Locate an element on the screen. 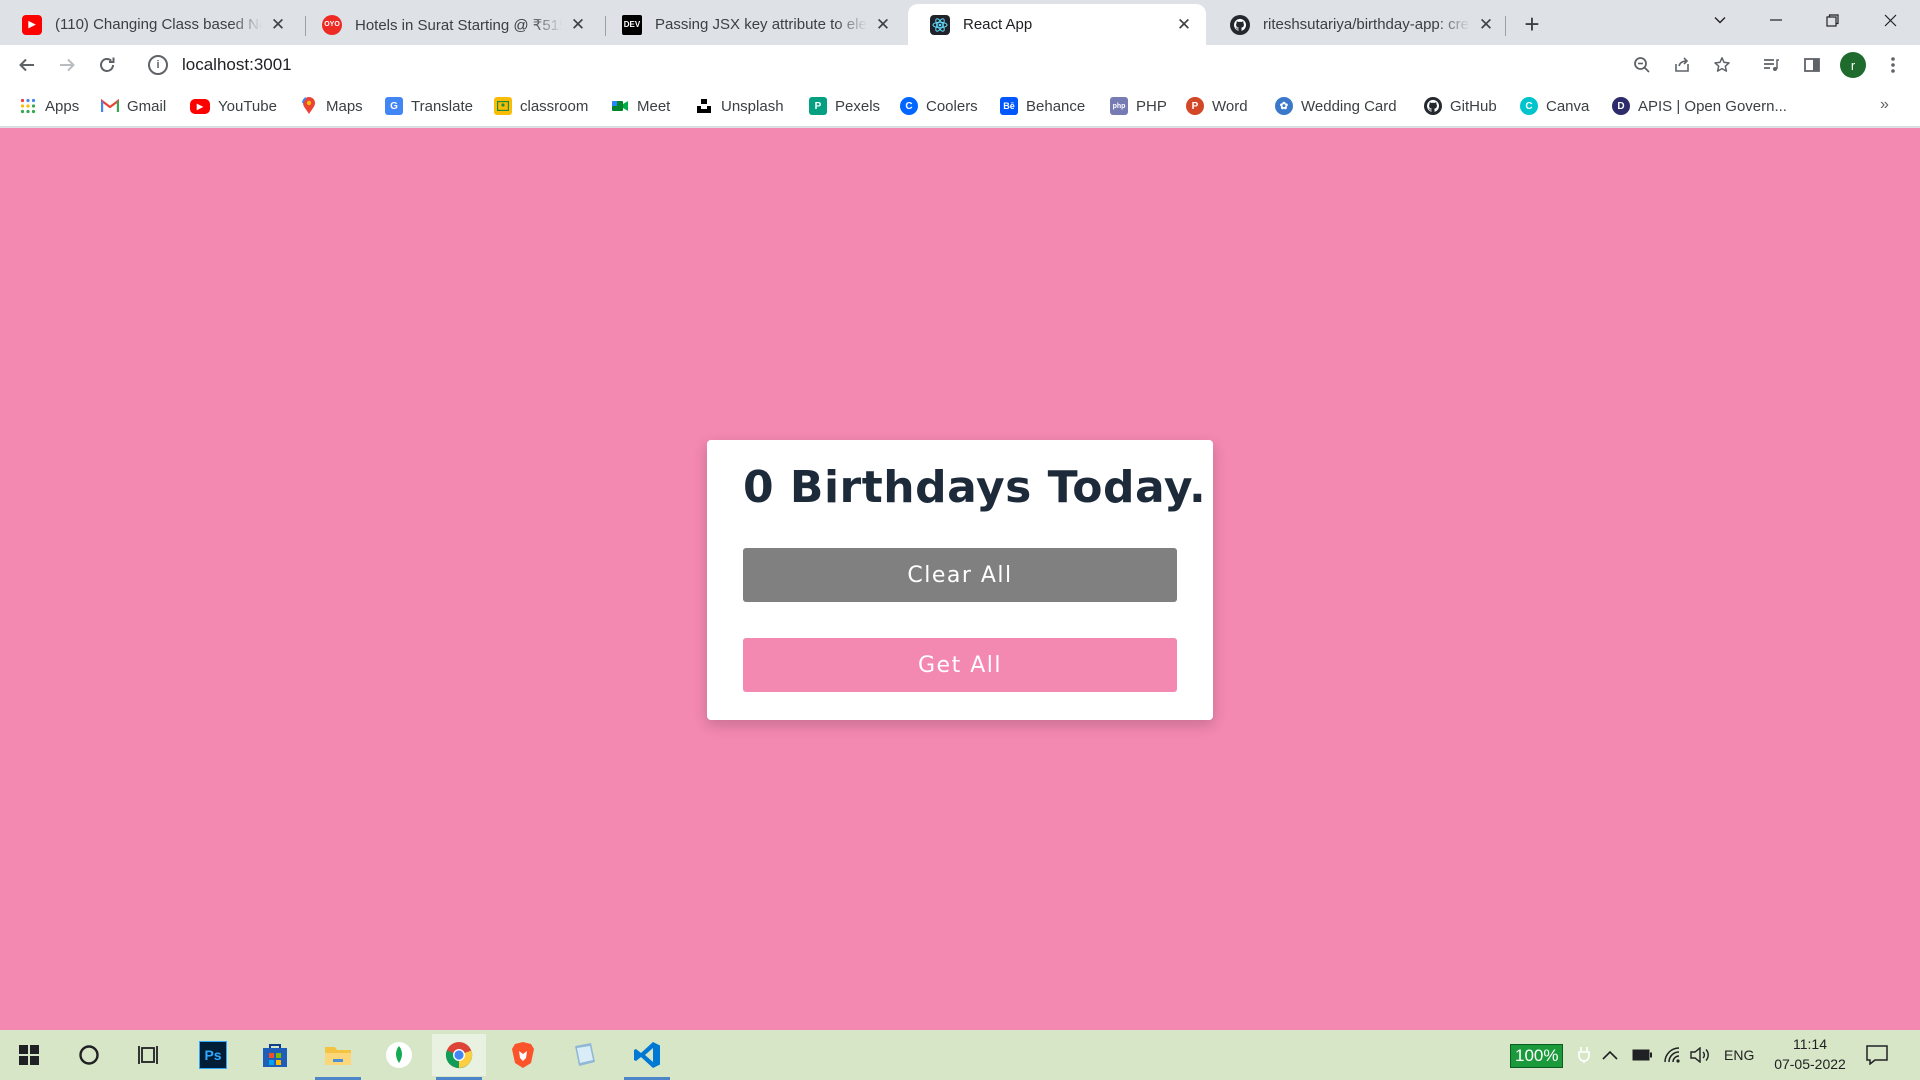 The width and height of the screenshot is (1920, 1080). forward-button is located at coordinates (67, 65).